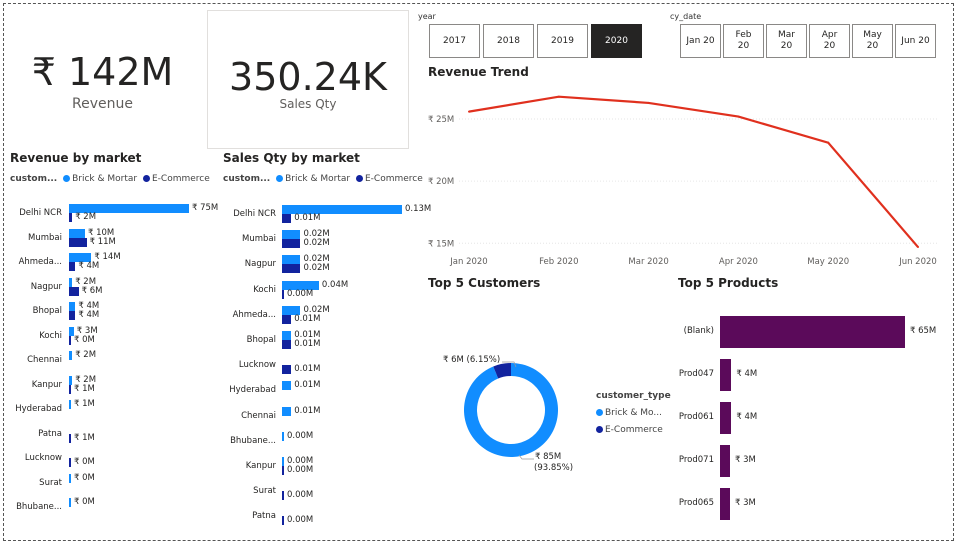 This screenshot has height=548, width=962. What do you see at coordinates (599, 429) in the screenshot?
I see `ecommerce-dot` at bounding box center [599, 429].